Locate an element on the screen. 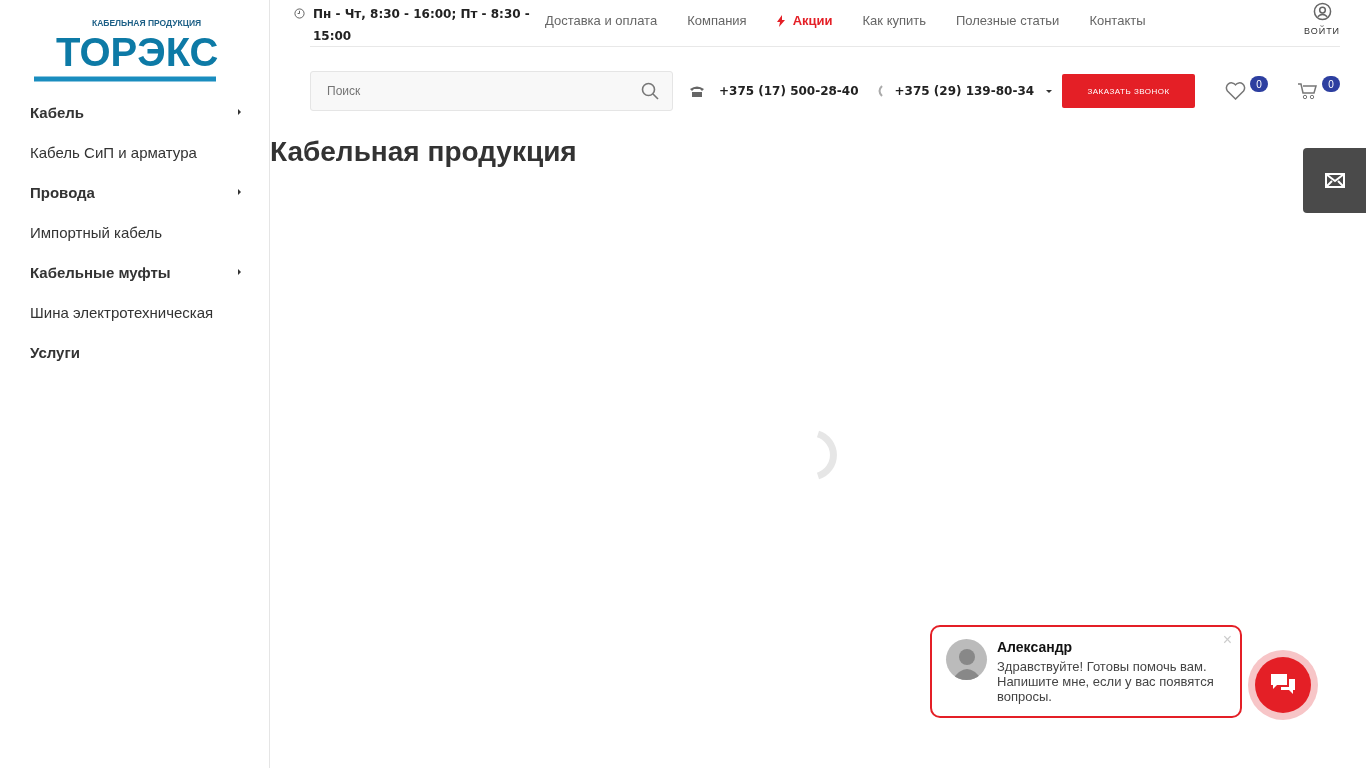 This screenshot has height=768, width=1366. search-icon is located at coordinates (650, 91).